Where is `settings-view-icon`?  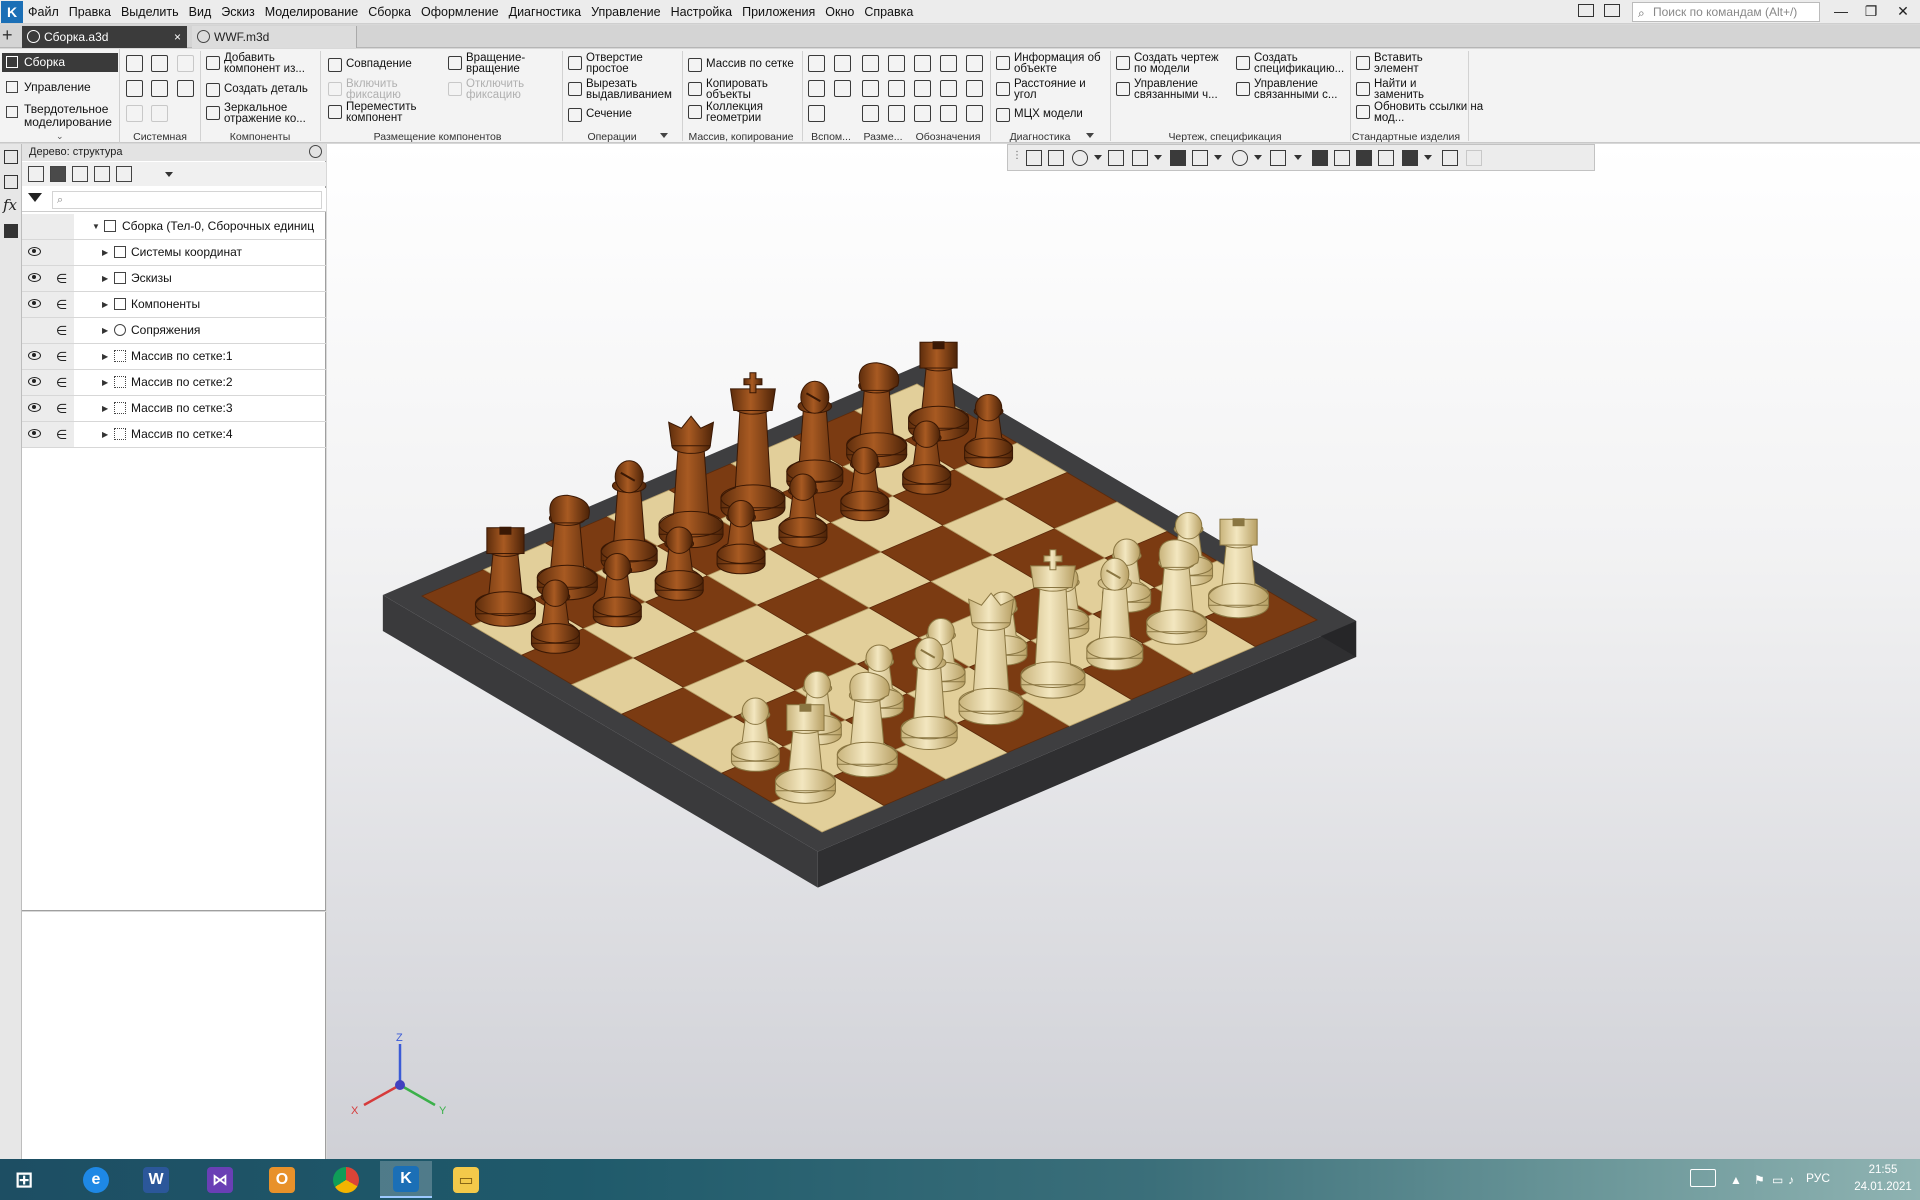 settings-view-icon is located at coordinates (1450, 158).